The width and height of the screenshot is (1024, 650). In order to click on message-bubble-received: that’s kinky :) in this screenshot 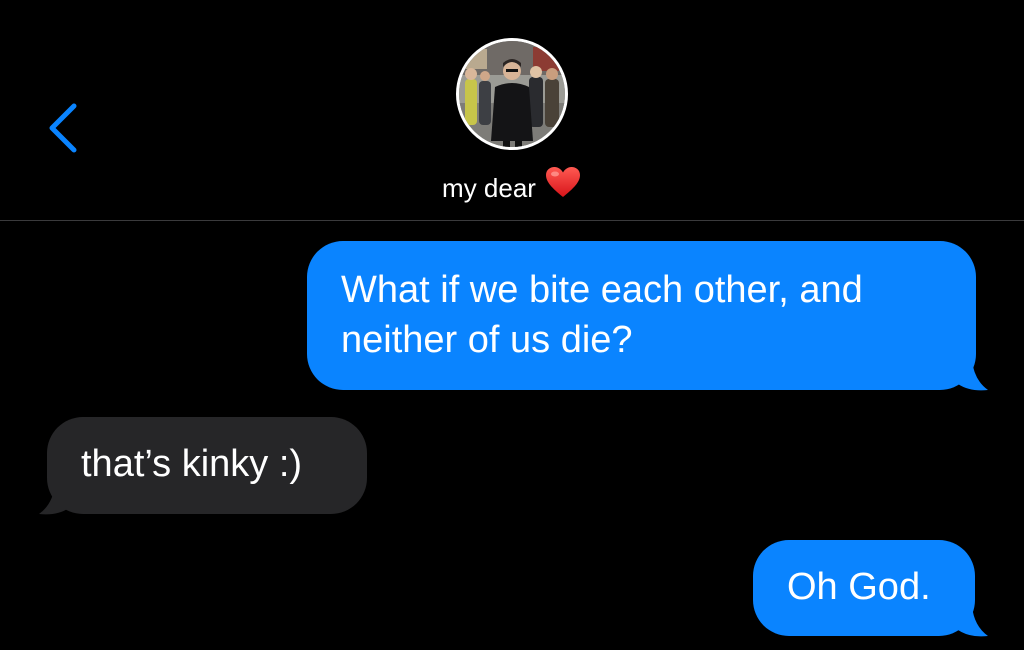, I will do `click(207, 465)`.